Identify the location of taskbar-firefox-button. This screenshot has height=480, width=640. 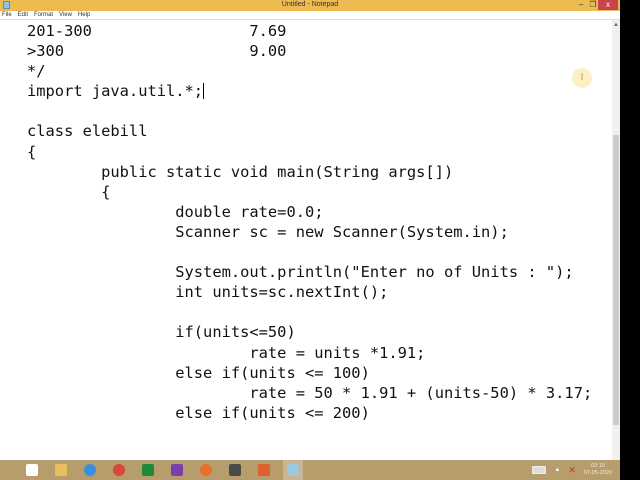
(206, 470).